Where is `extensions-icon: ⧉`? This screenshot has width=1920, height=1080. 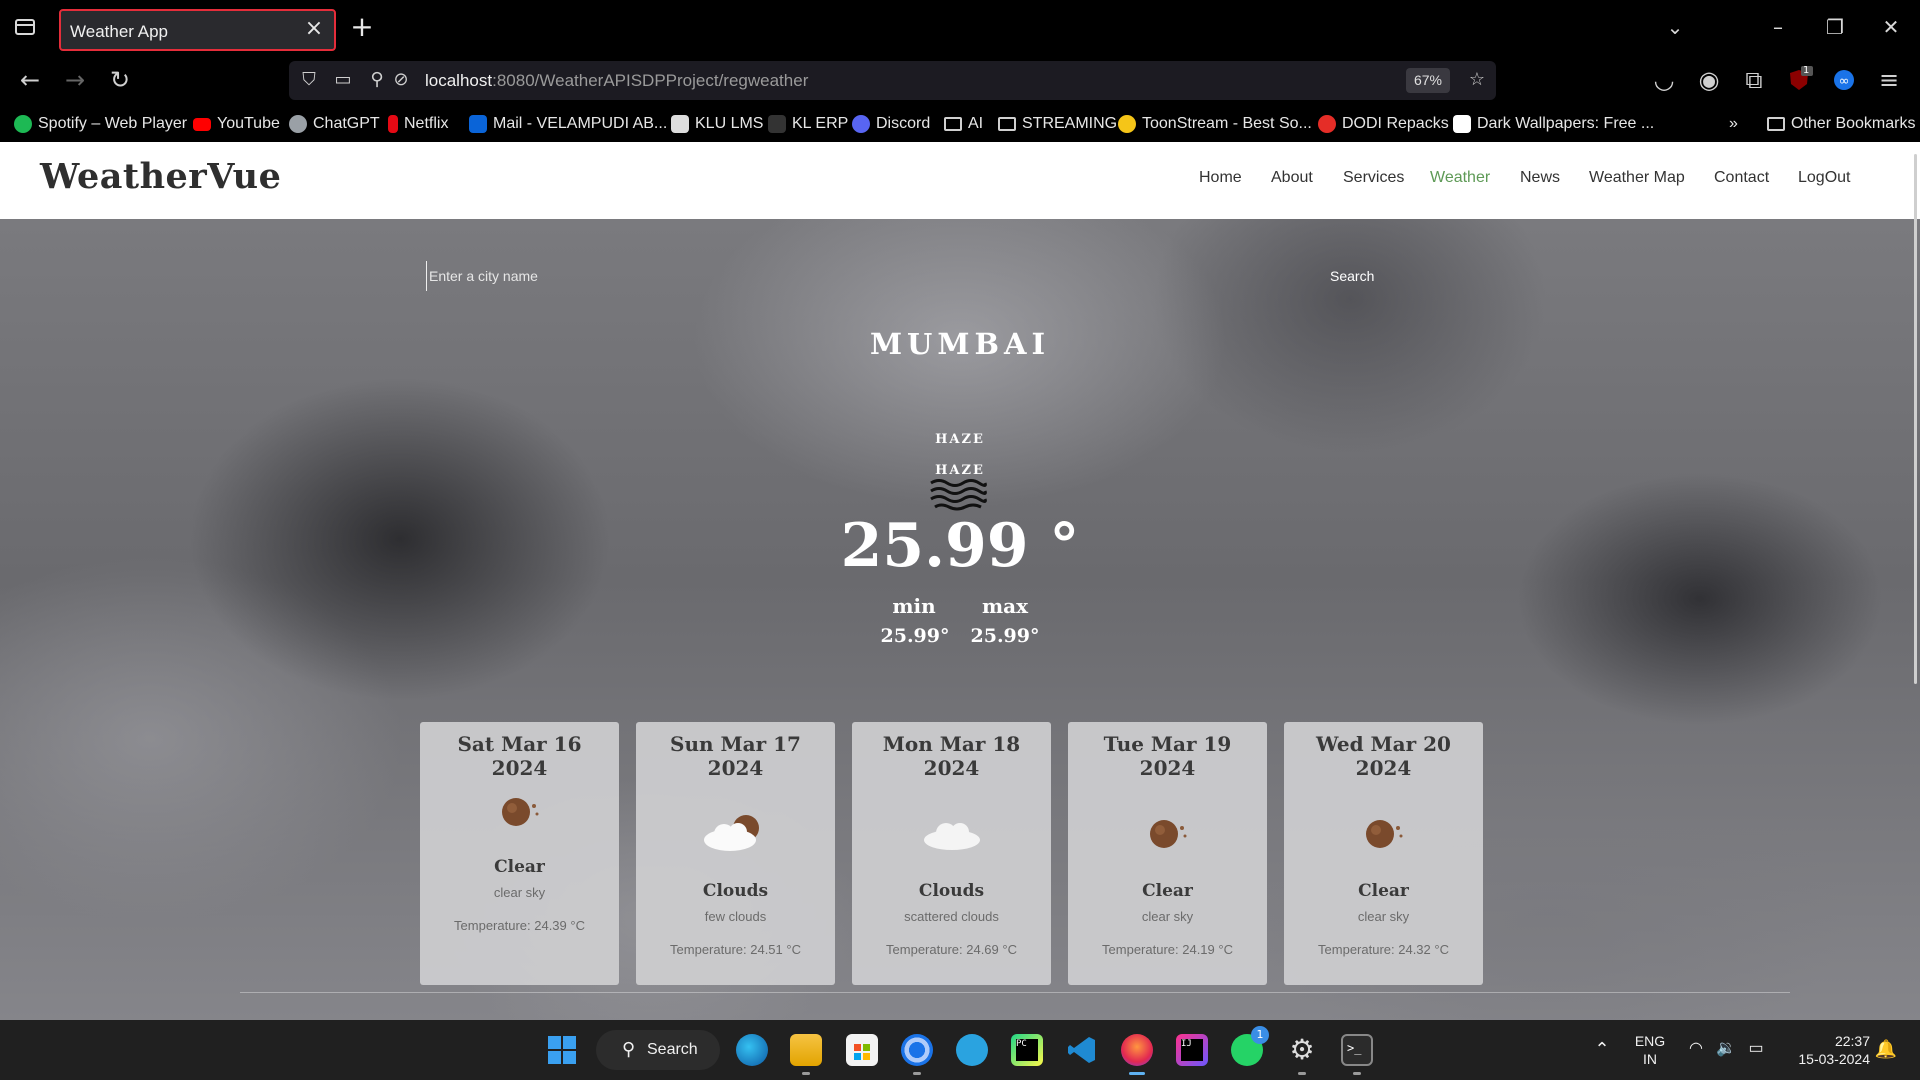
extensions-icon: ⧉ is located at coordinates (1754, 80).